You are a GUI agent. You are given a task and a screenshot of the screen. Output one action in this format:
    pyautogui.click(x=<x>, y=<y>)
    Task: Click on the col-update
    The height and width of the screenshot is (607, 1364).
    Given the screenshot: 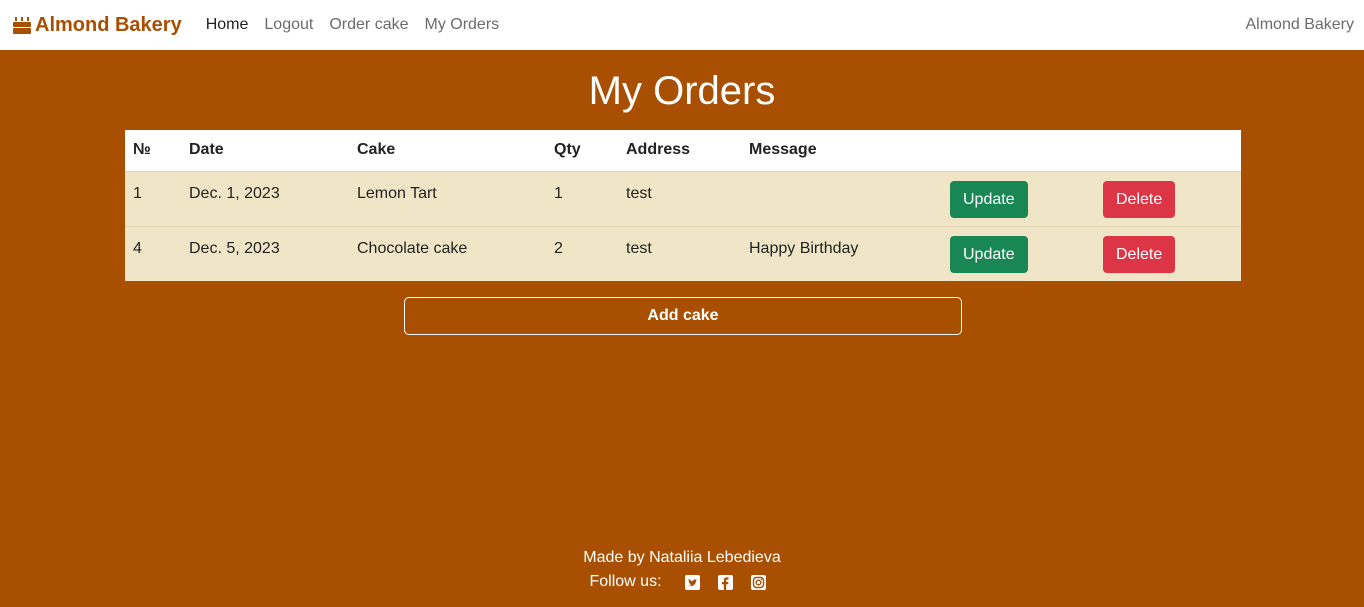 What is the action you would take?
    pyautogui.click(x=1018, y=150)
    